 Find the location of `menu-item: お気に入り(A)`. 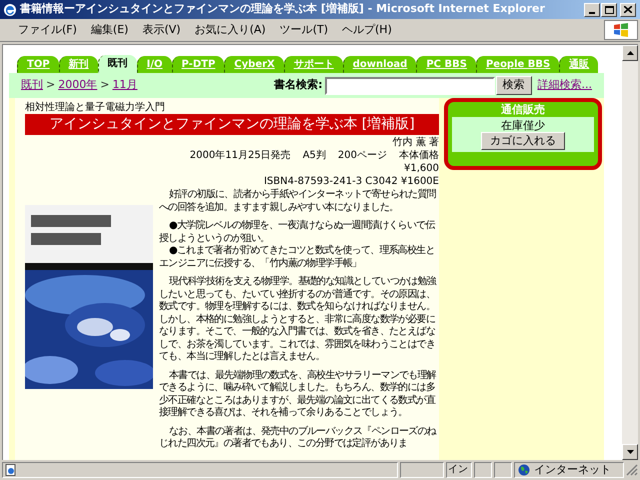

menu-item: お気に入り(A) is located at coordinates (230, 30).